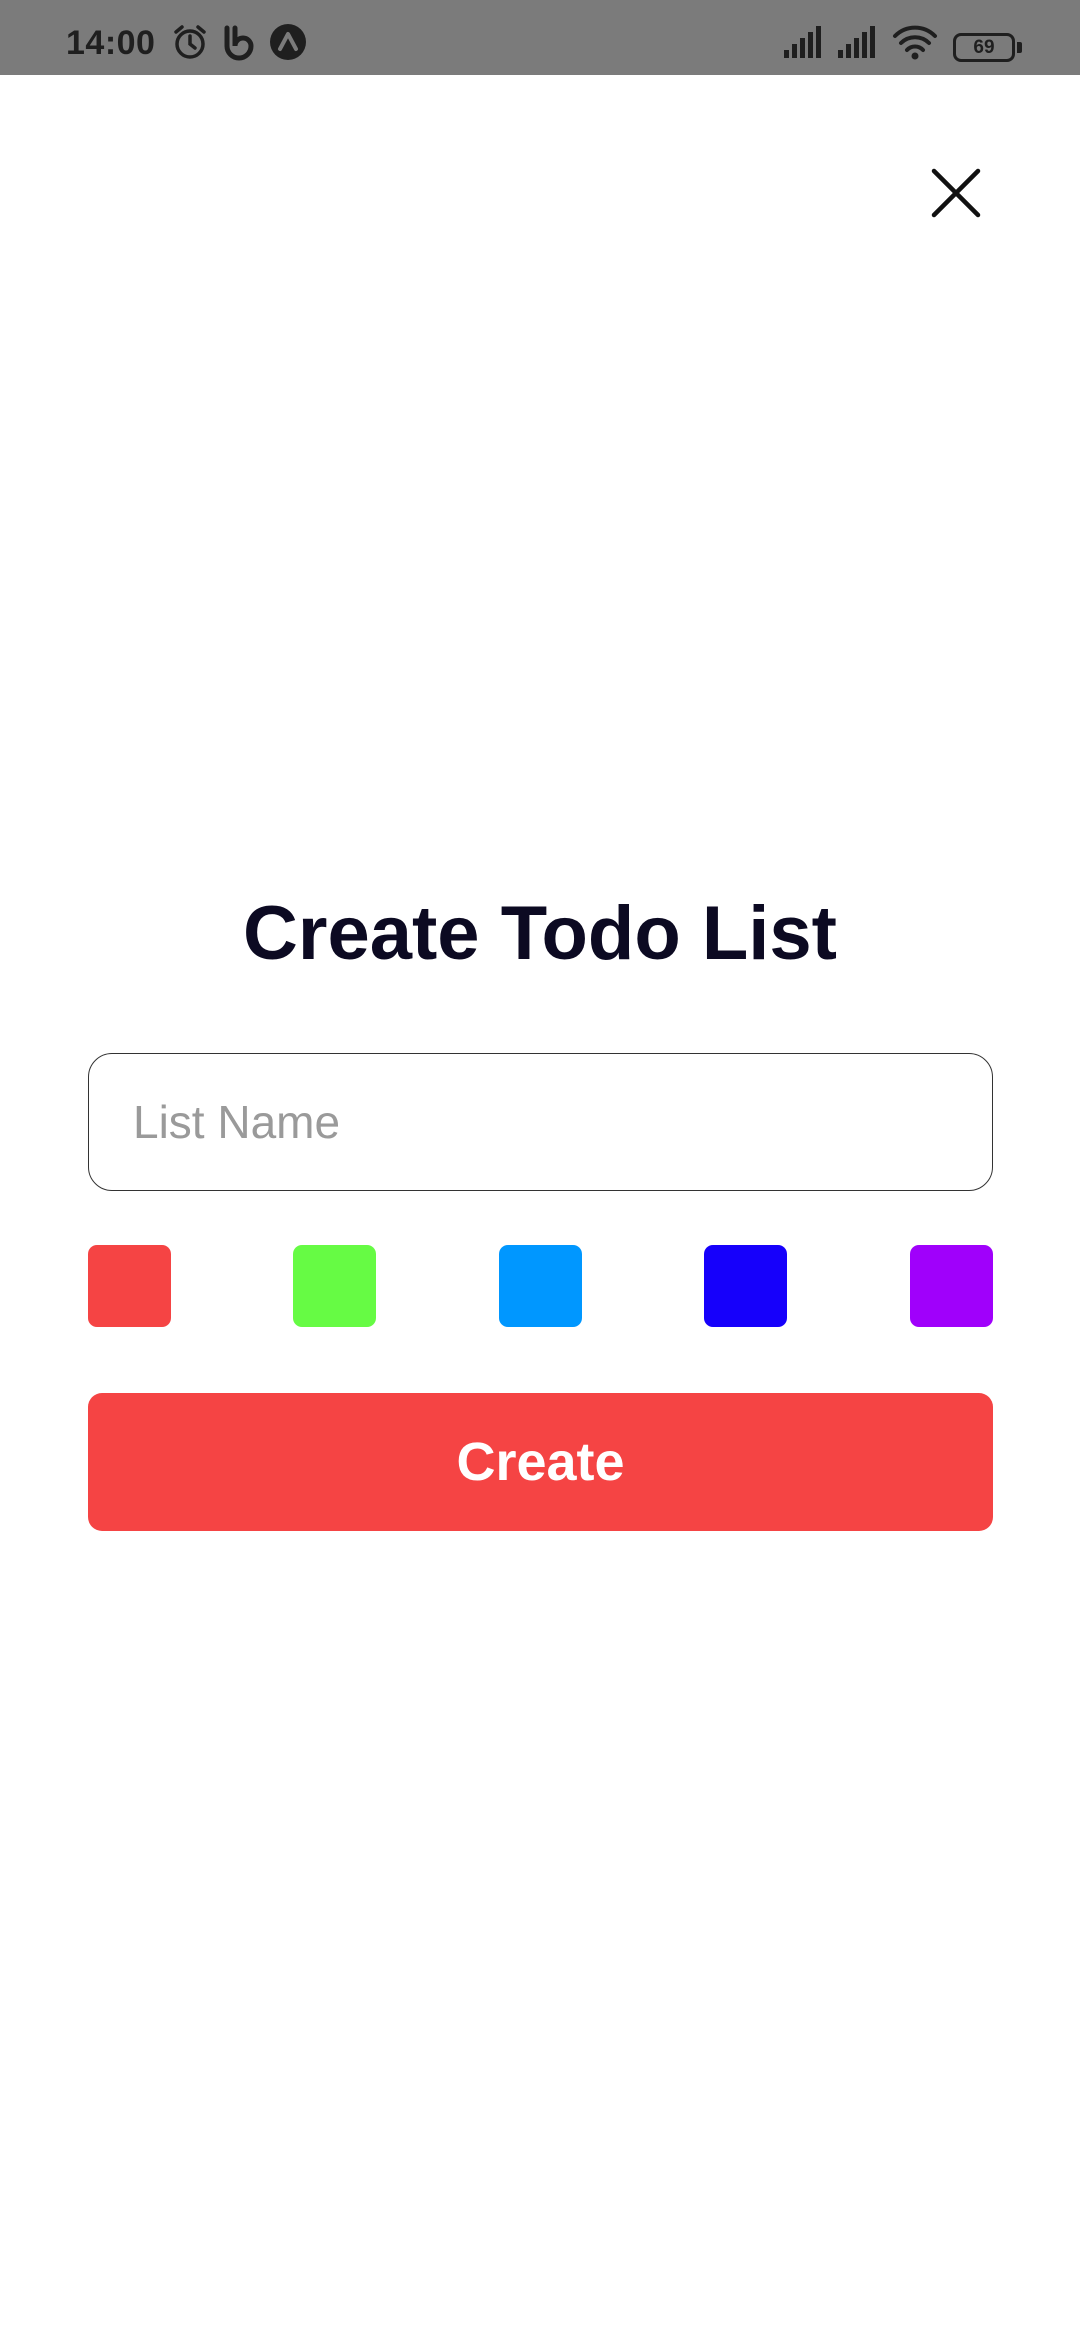  I want to click on alarm-icon, so click(190, 42).